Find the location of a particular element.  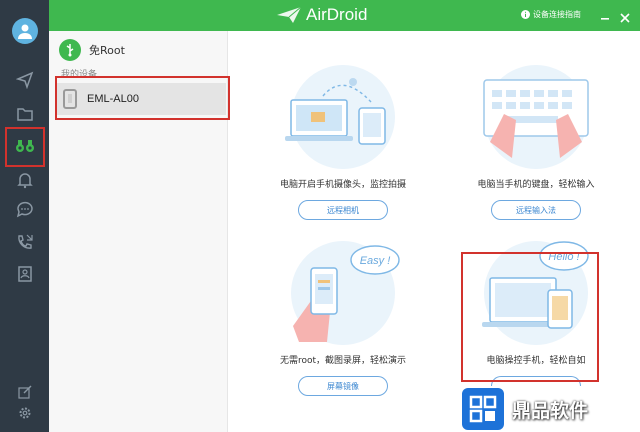

paper-plane-icon is located at coordinates (289, 14).